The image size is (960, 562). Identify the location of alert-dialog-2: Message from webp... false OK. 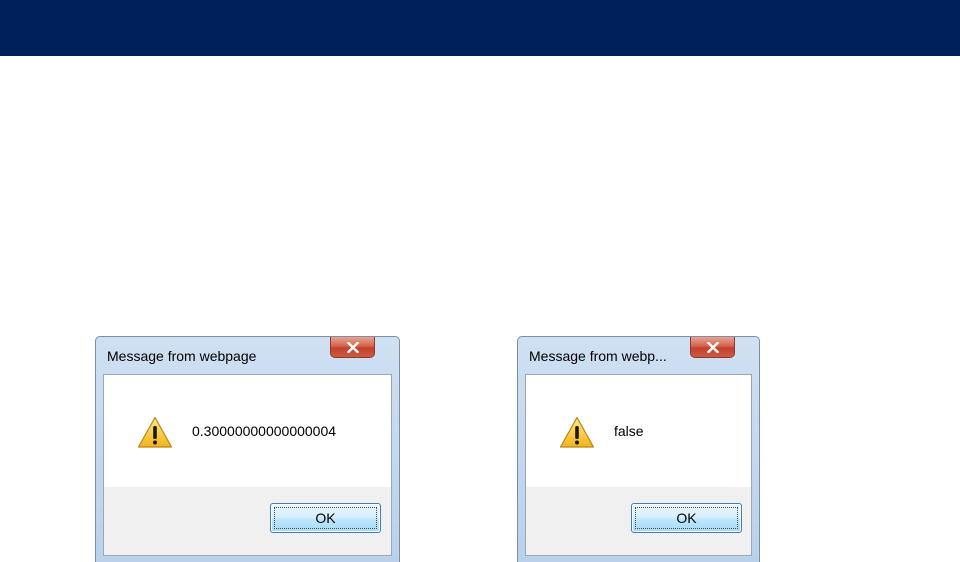
(638, 449).